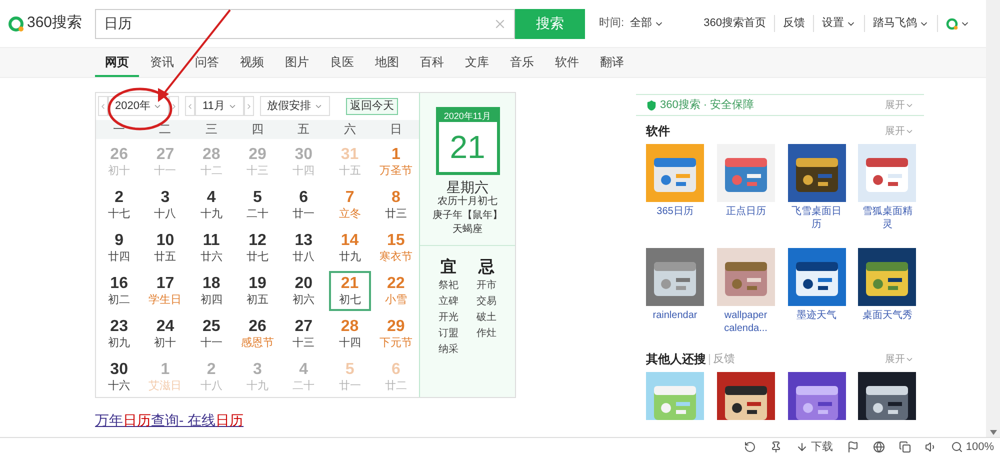 This screenshot has width=1000, height=456. Describe the element at coordinates (395, 198) in the screenshot. I see `day-number: 8` at that location.